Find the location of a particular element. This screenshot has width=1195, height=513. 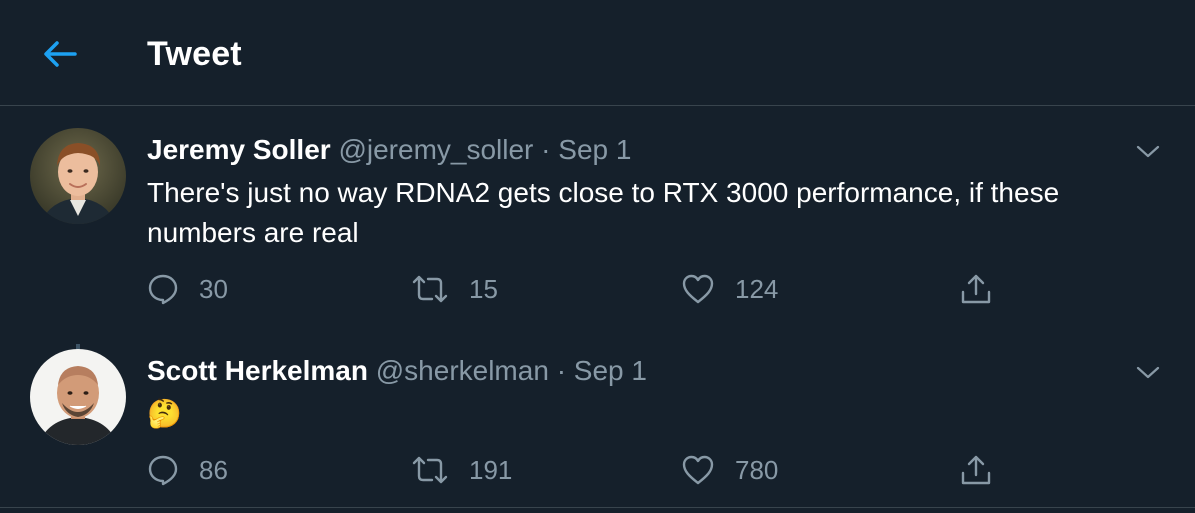

arrow-left-icon is located at coordinates (60, 54).